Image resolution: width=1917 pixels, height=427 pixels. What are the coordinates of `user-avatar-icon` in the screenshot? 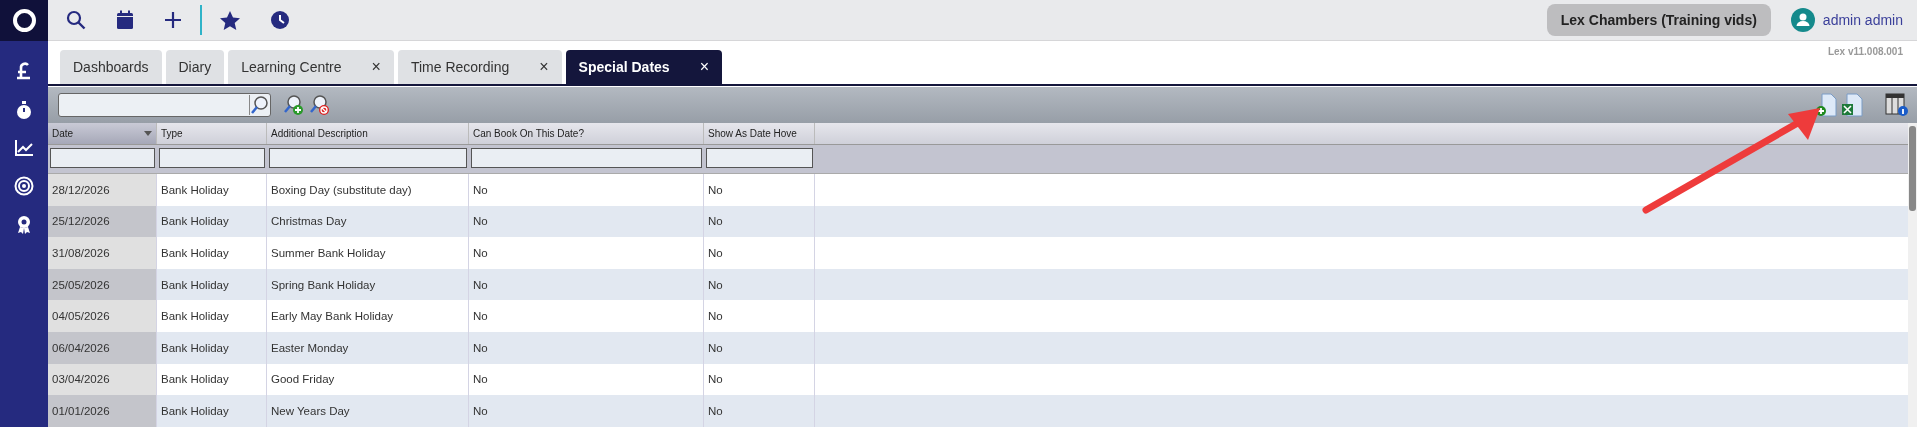 It's located at (1802, 20).